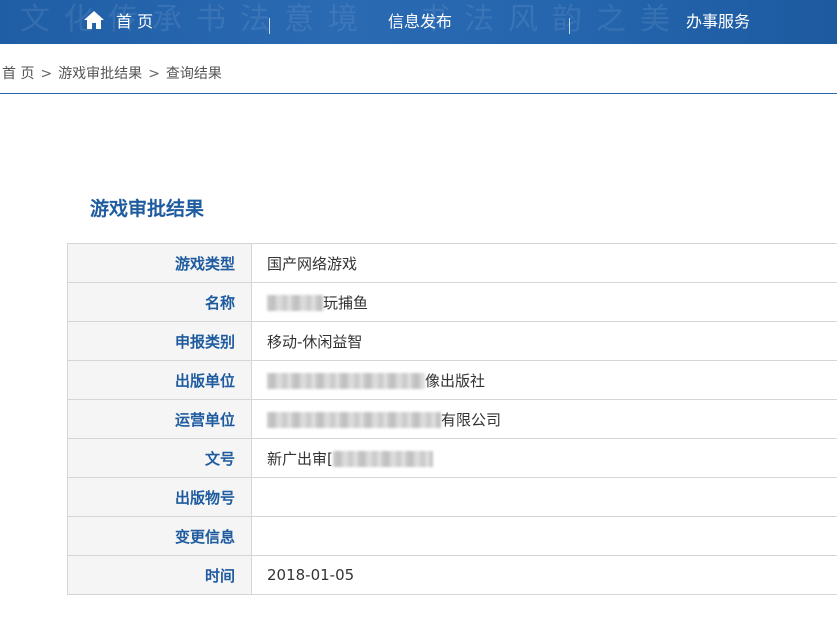 The height and width of the screenshot is (639, 837). Describe the element at coordinates (159, 263) in the screenshot. I see `row-label: 游戏类型` at that location.